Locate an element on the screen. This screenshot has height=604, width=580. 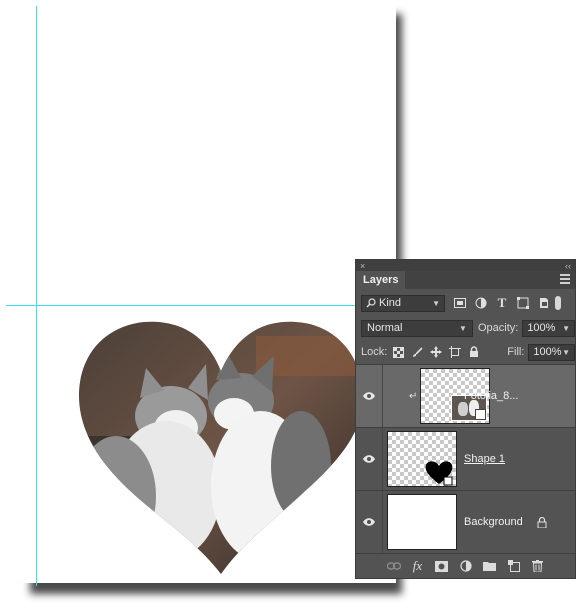
search-icon is located at coordinates (371, 303).